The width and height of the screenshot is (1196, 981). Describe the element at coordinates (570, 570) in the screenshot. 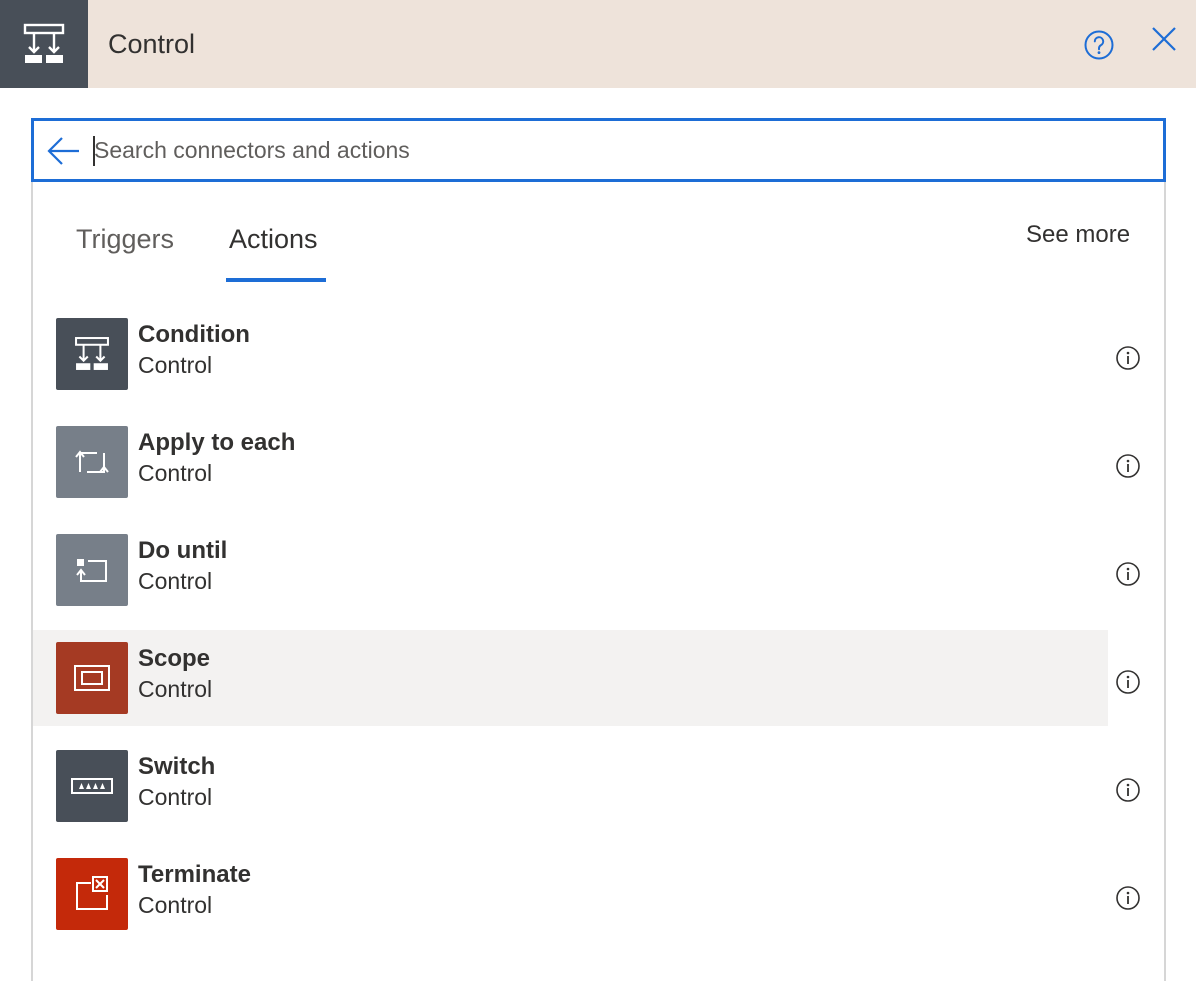

I see `action-item-do-until: Do until Control` at that location.